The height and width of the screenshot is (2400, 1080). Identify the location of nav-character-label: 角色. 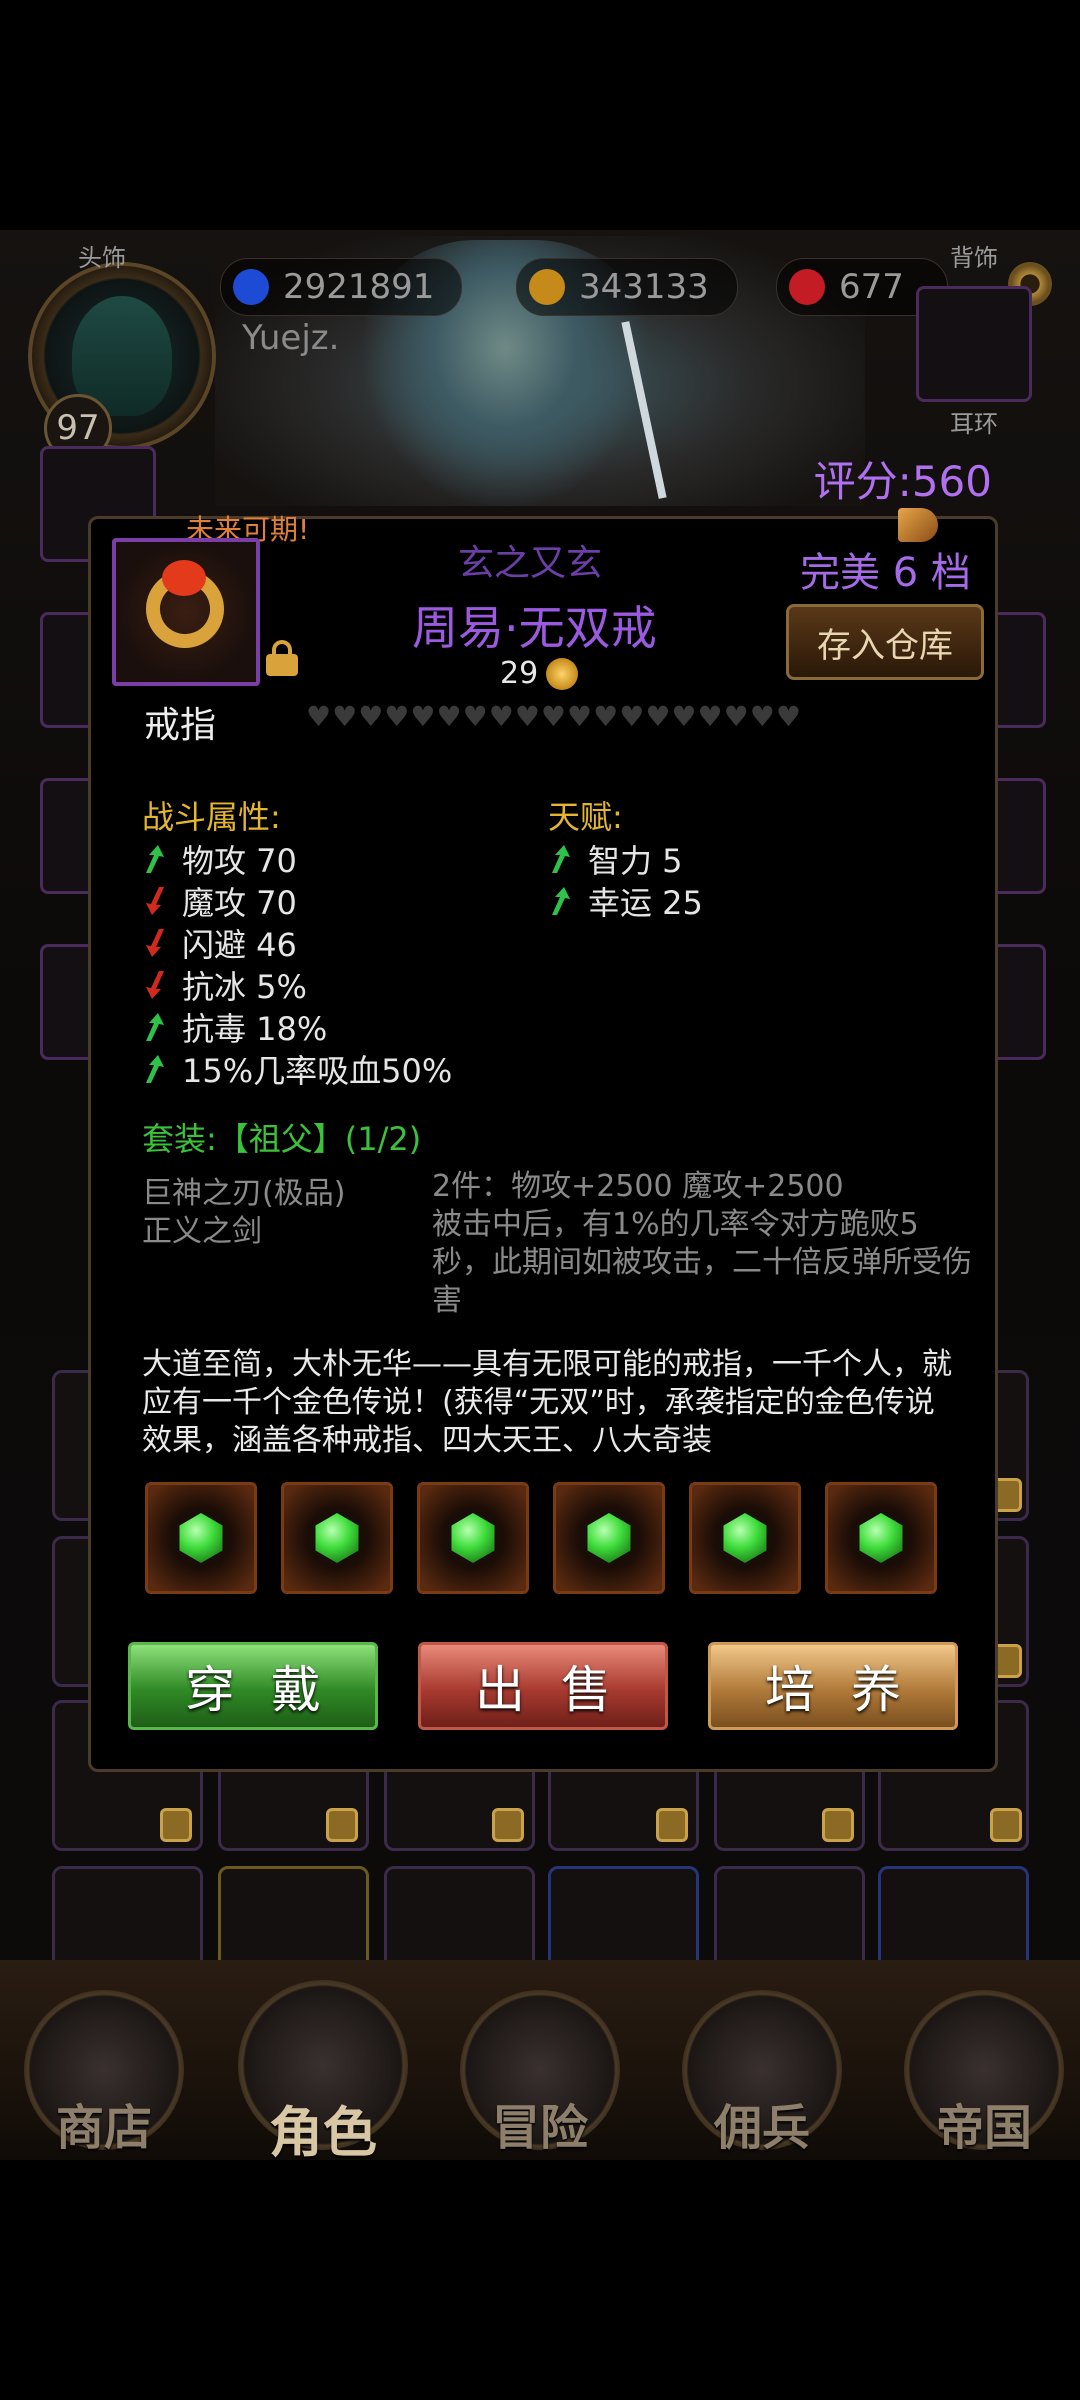
(323, 2132).